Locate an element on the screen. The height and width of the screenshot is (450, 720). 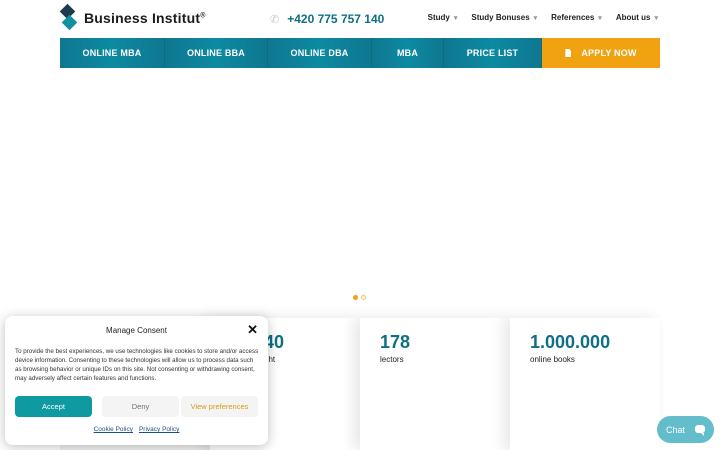
menu-label: APPLY NOW is located at coordinates (609, 53).